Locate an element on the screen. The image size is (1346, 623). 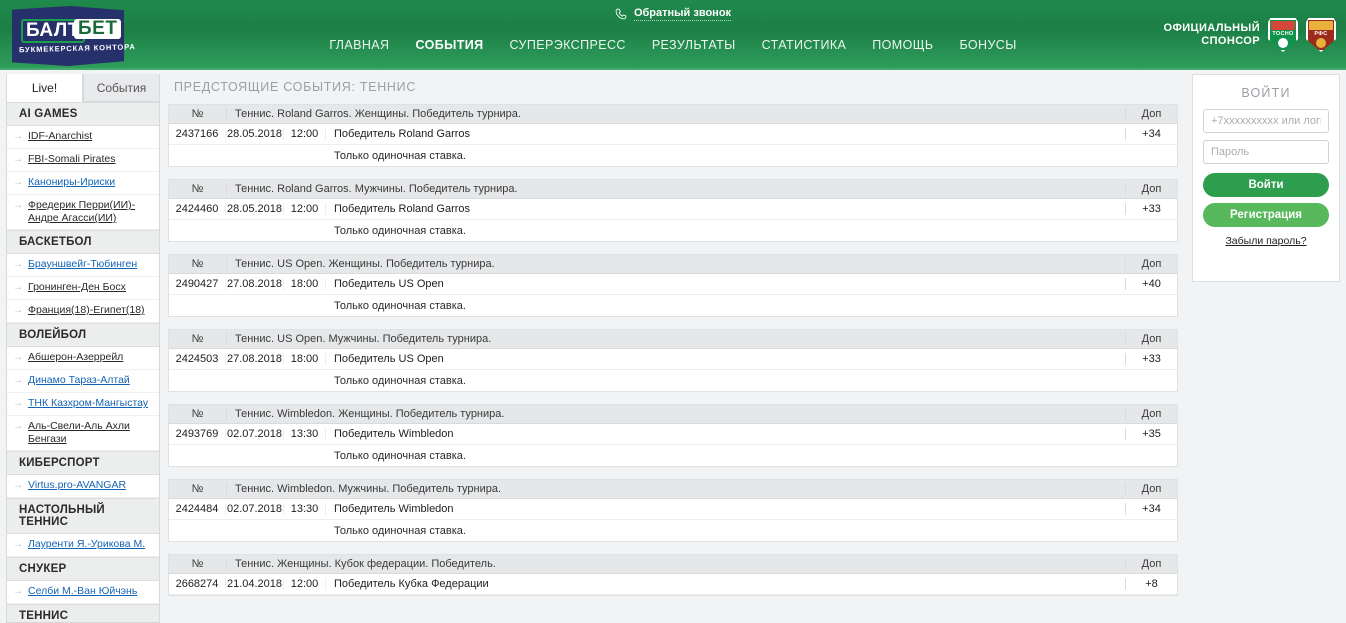
nav-item-bonusy: БОНУСЫ is located at coordinates (987, 45).